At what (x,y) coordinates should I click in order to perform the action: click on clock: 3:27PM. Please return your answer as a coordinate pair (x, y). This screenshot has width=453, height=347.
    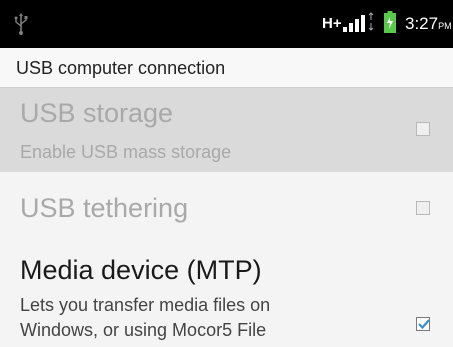
    Looking at the image, I should click on (428, 24).